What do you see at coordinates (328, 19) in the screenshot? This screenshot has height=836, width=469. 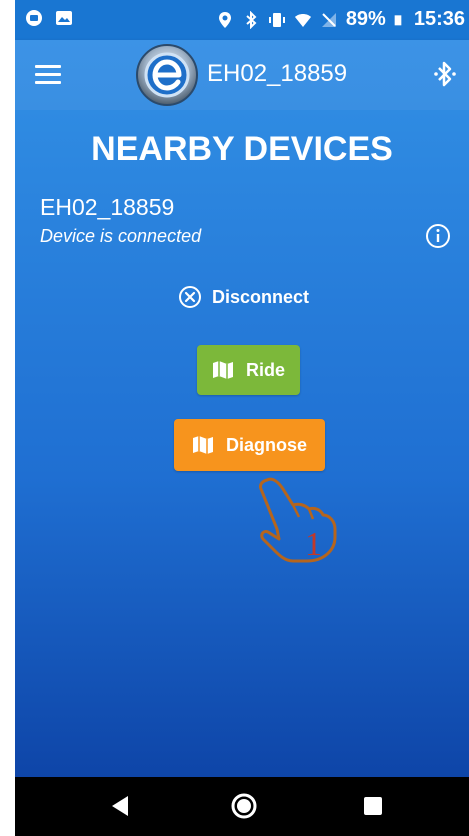 I see `no-signal-icon` at bounding box center [328, 19].